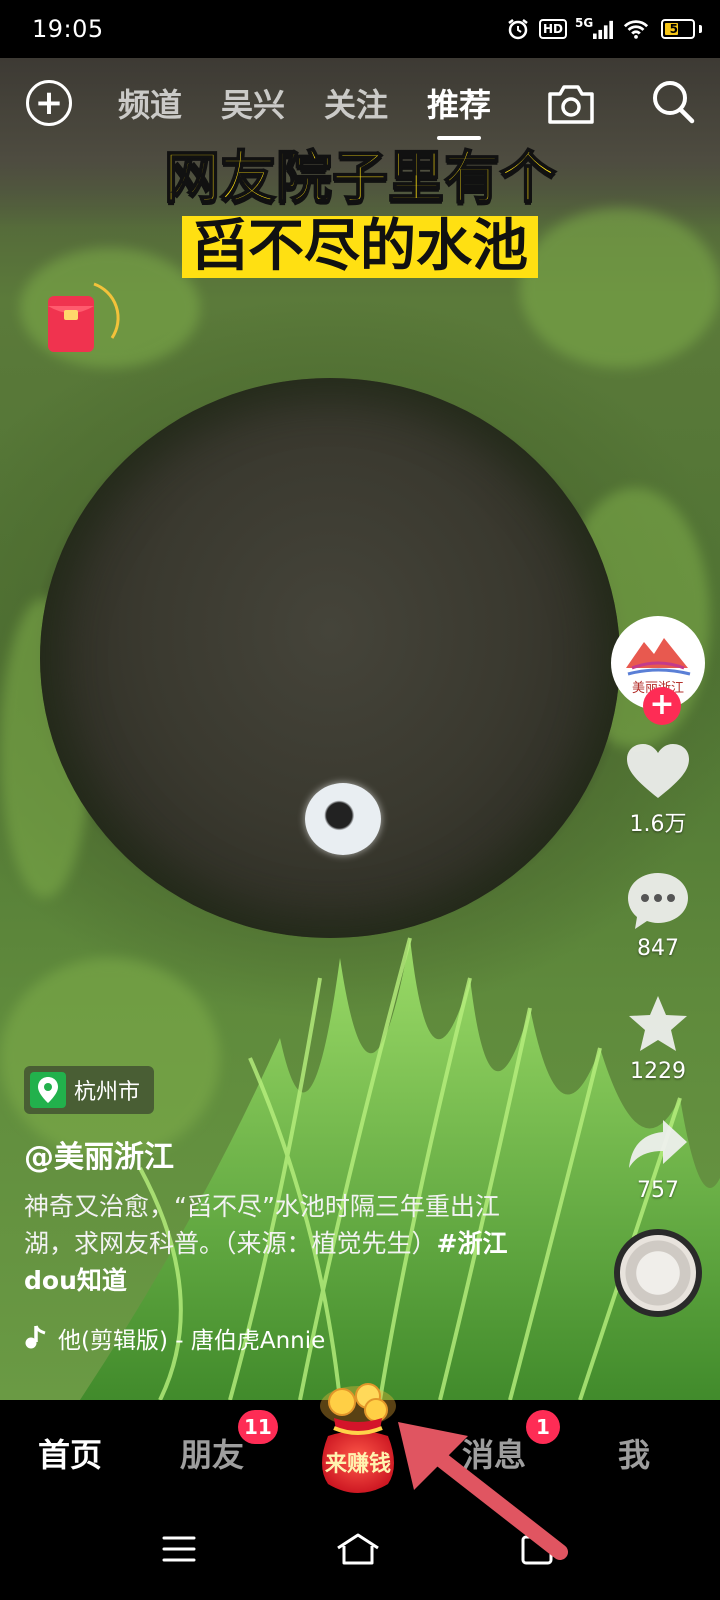 This screenshot has height=1600, width=720. Describe the element at coordinates (82, 318) in the screenshot. I see `red-envelope-icon` at that location.